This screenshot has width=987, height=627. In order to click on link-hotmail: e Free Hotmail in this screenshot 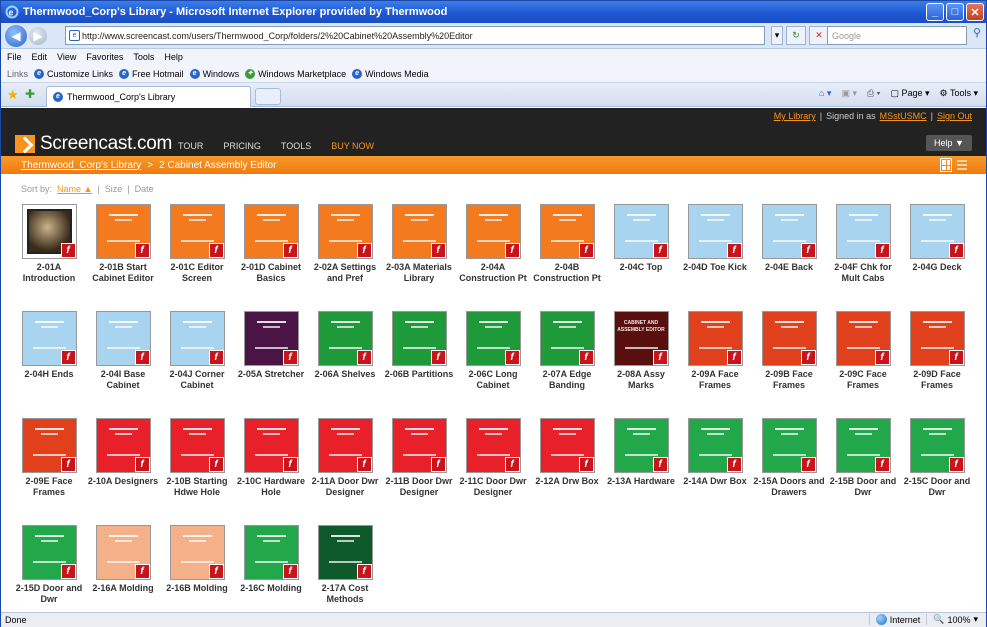, I will do `click(151, 73)`.